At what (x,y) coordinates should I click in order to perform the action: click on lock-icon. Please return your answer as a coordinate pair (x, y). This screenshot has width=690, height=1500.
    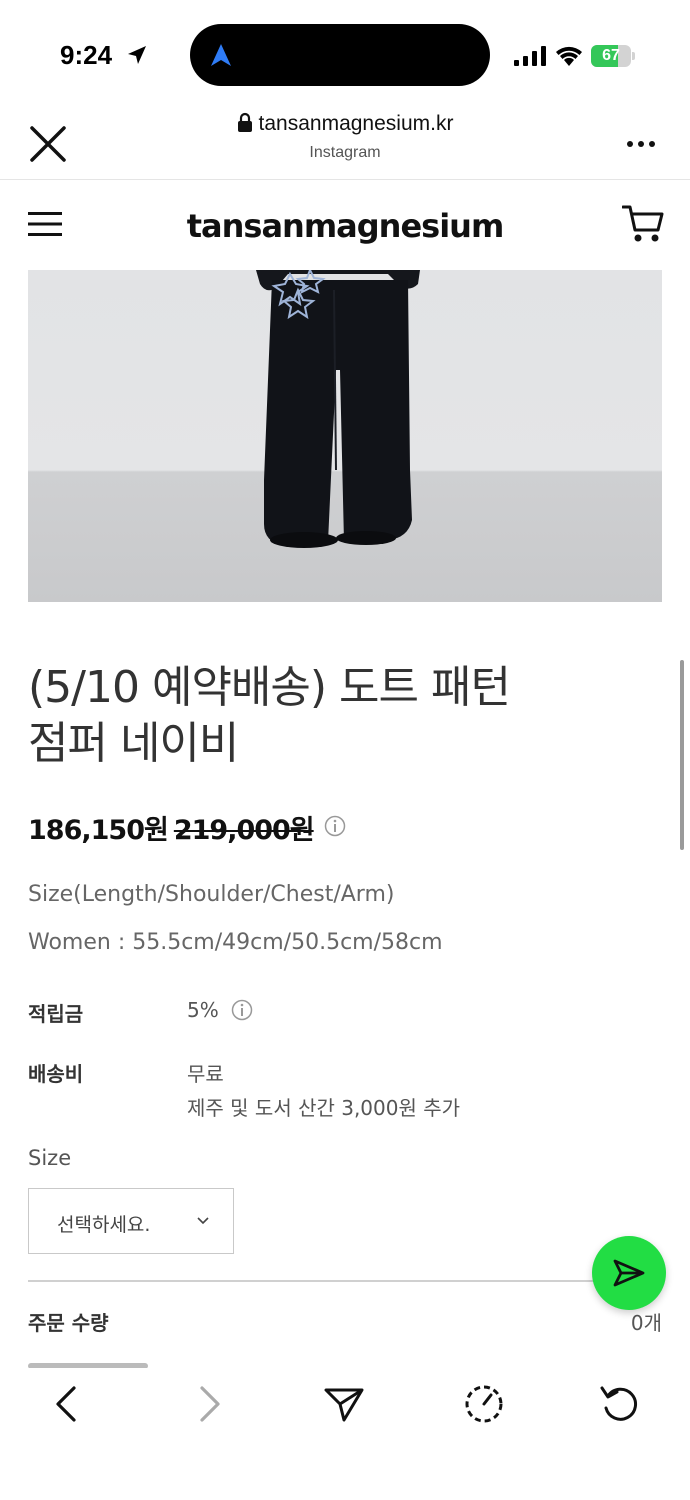
    Looking at the image, I should click on (244, 122).